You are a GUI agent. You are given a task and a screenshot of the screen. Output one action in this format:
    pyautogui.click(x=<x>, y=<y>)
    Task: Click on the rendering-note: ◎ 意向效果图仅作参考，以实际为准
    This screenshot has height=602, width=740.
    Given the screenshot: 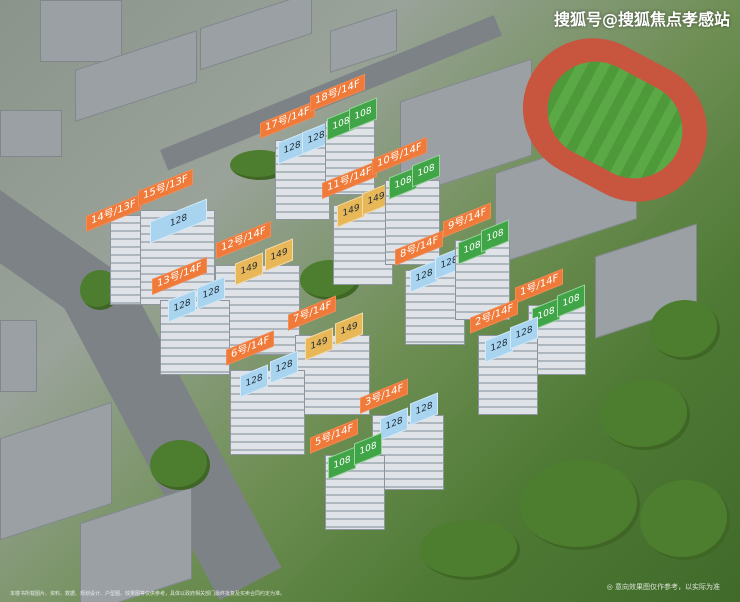 What is the action you would take?
    pyautogui.click(x=663, y=587)
    